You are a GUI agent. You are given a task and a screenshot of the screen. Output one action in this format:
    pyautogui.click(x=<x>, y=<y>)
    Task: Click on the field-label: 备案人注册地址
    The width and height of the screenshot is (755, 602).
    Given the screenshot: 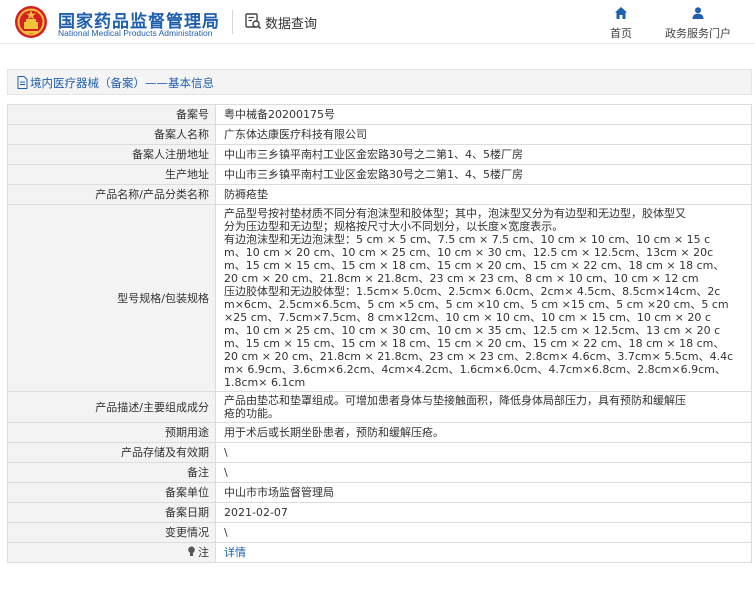 What is the action you would take?
    pyautogui.click(x=111, y=154)
    